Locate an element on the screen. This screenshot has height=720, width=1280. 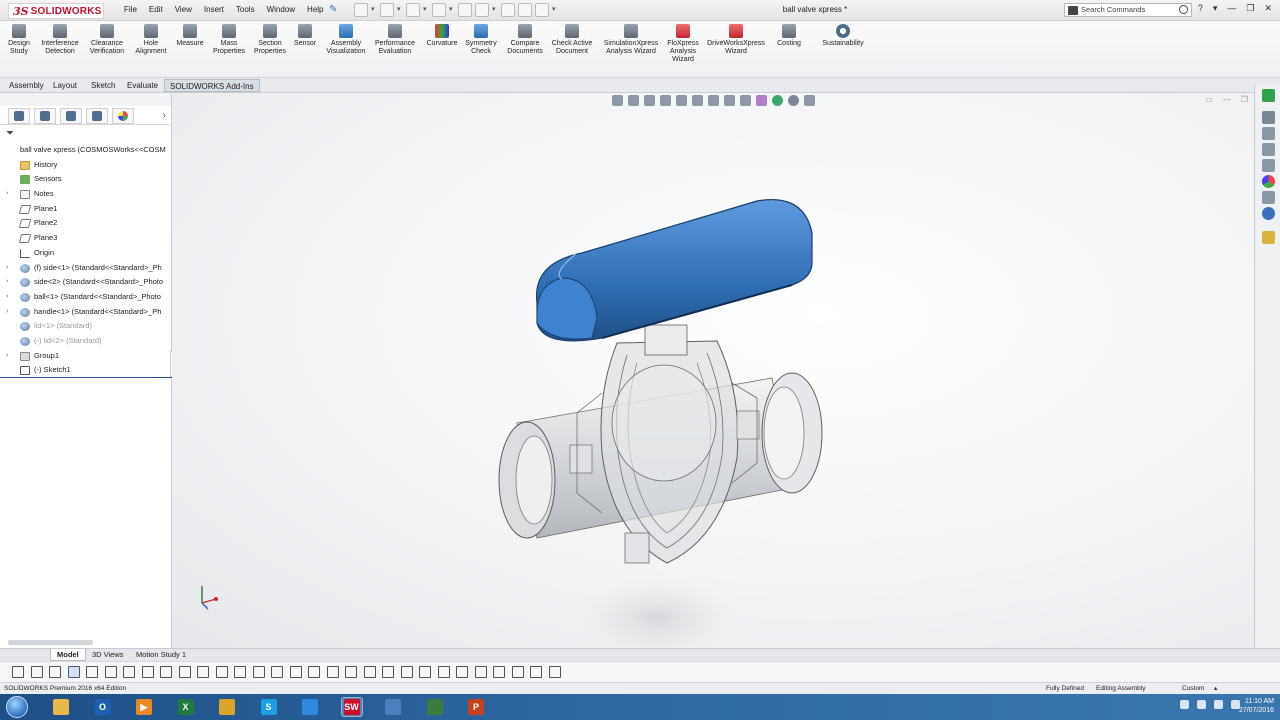
circle-icon is located at coordinates (92, 672).